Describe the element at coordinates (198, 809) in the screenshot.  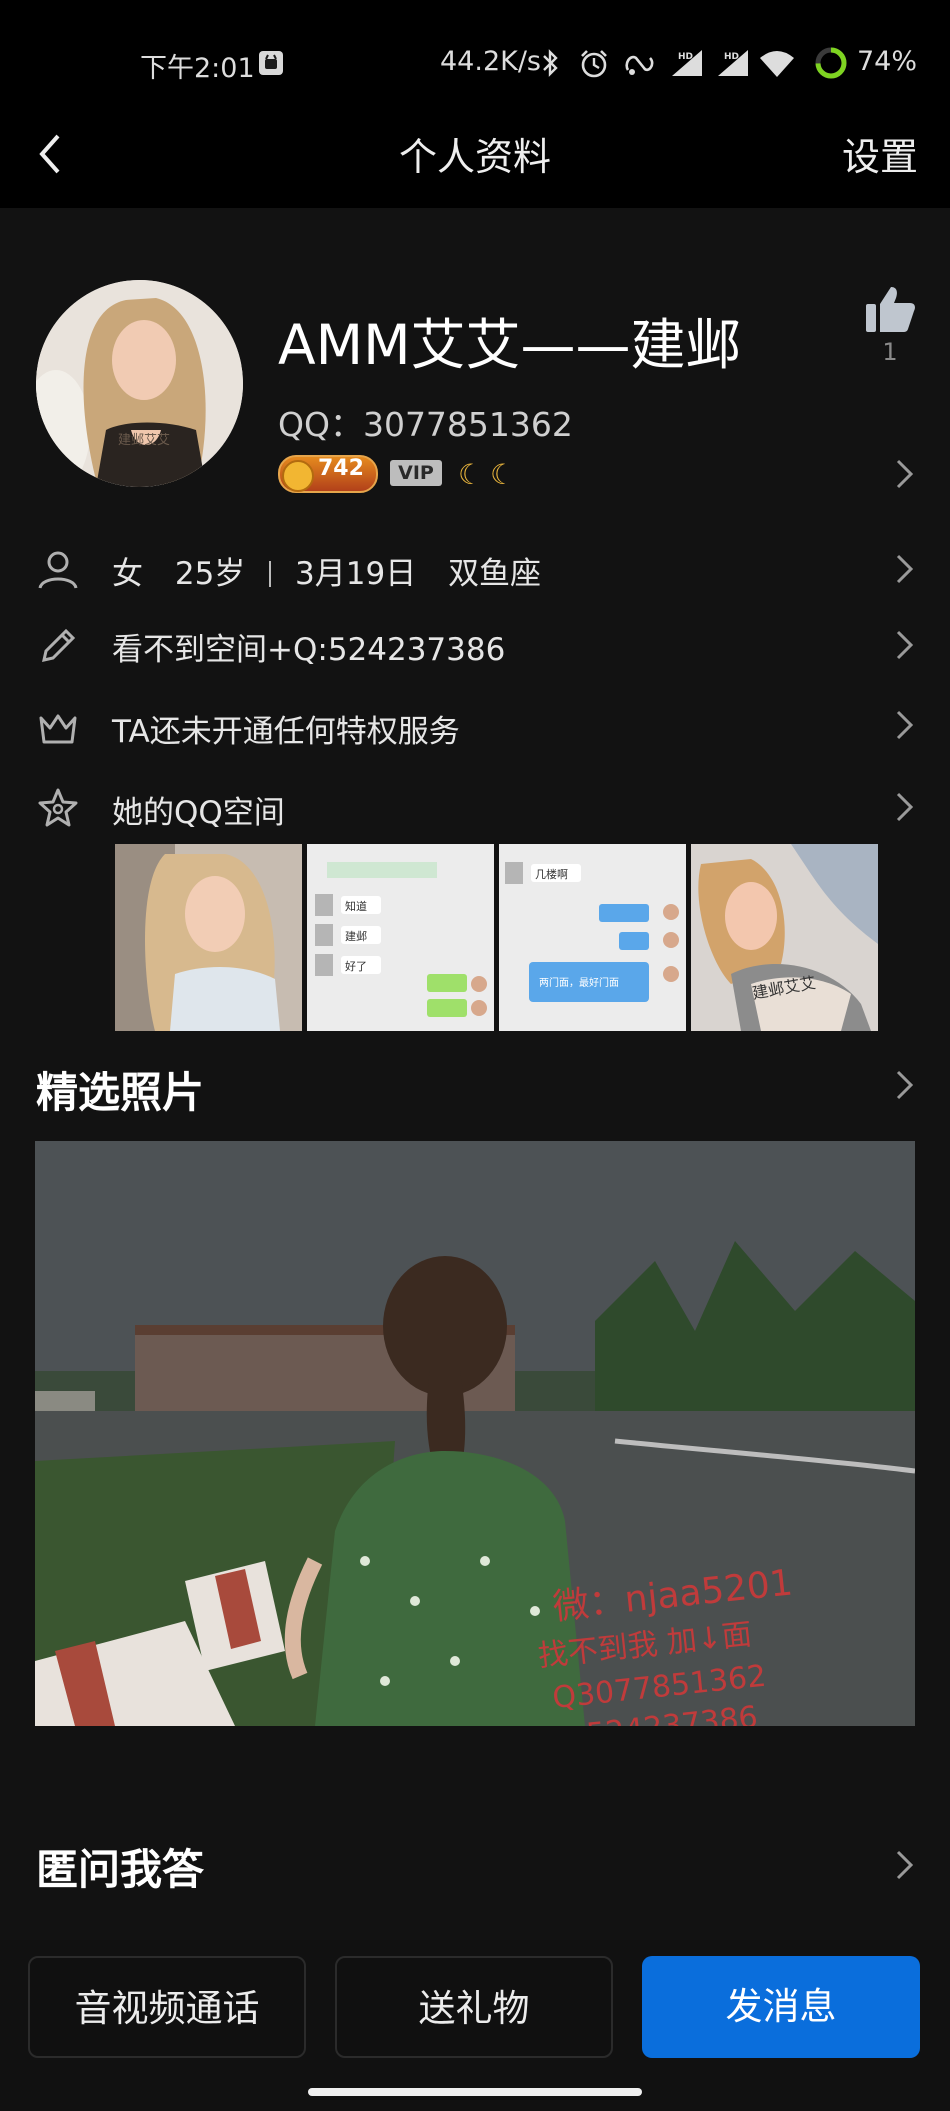
I see `qzone-row: 她的QQ空间` at that location.